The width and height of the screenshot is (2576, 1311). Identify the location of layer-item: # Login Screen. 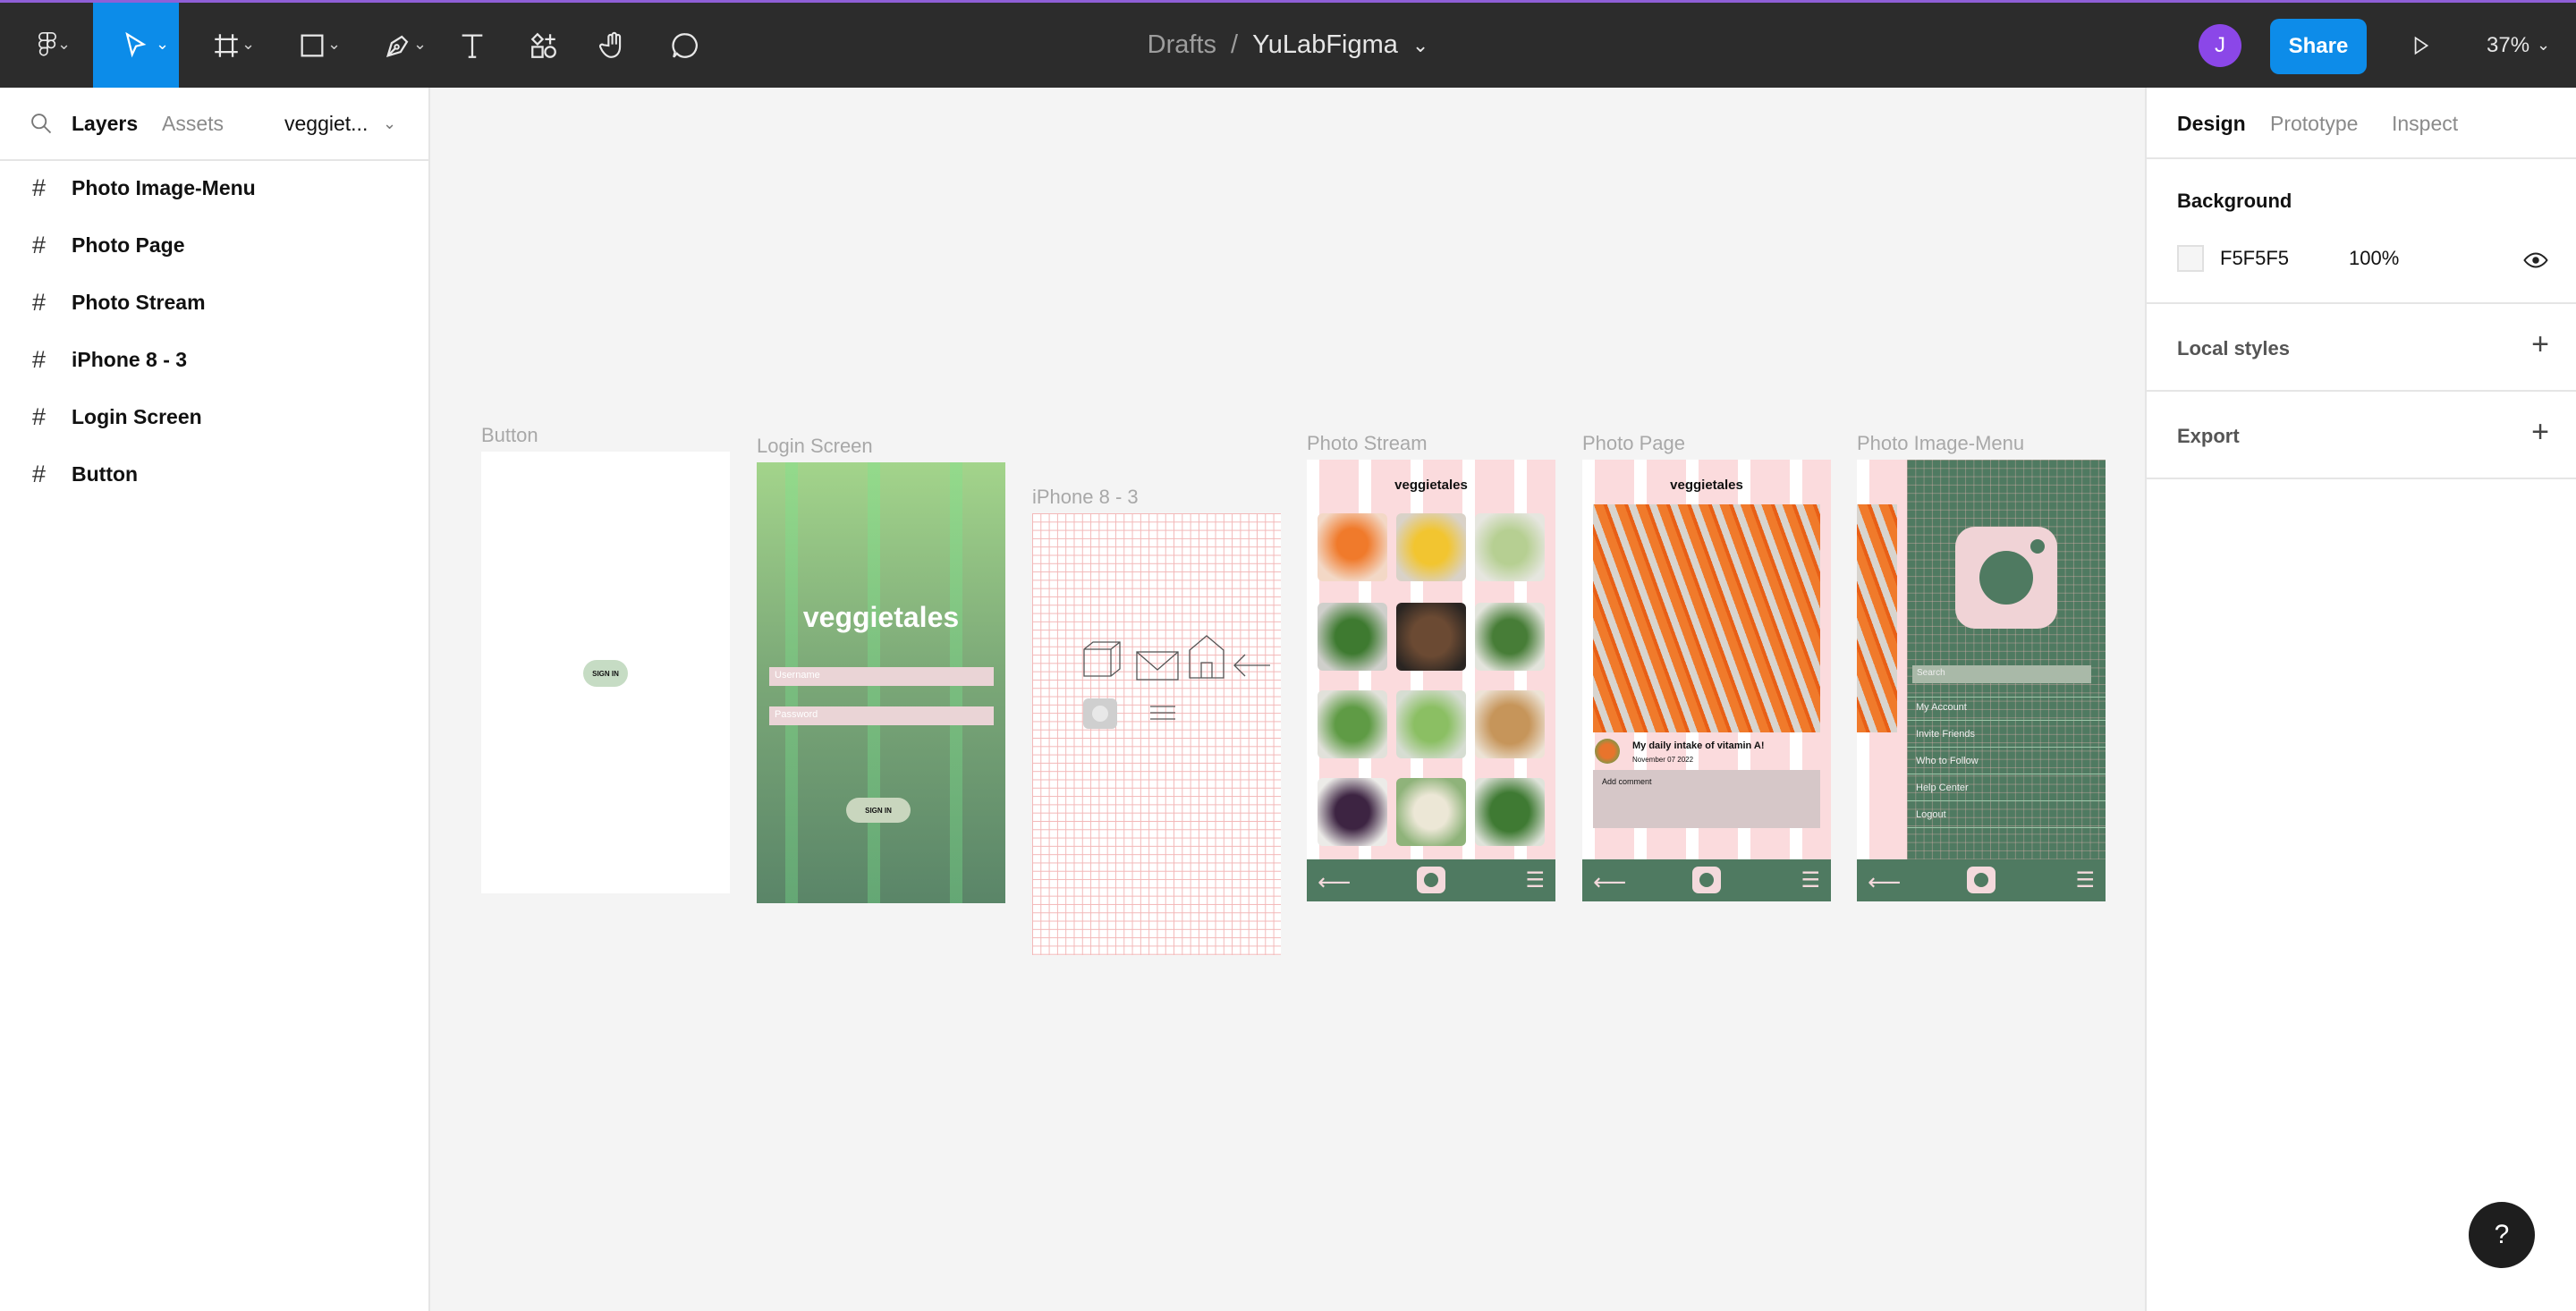
(214, 417).